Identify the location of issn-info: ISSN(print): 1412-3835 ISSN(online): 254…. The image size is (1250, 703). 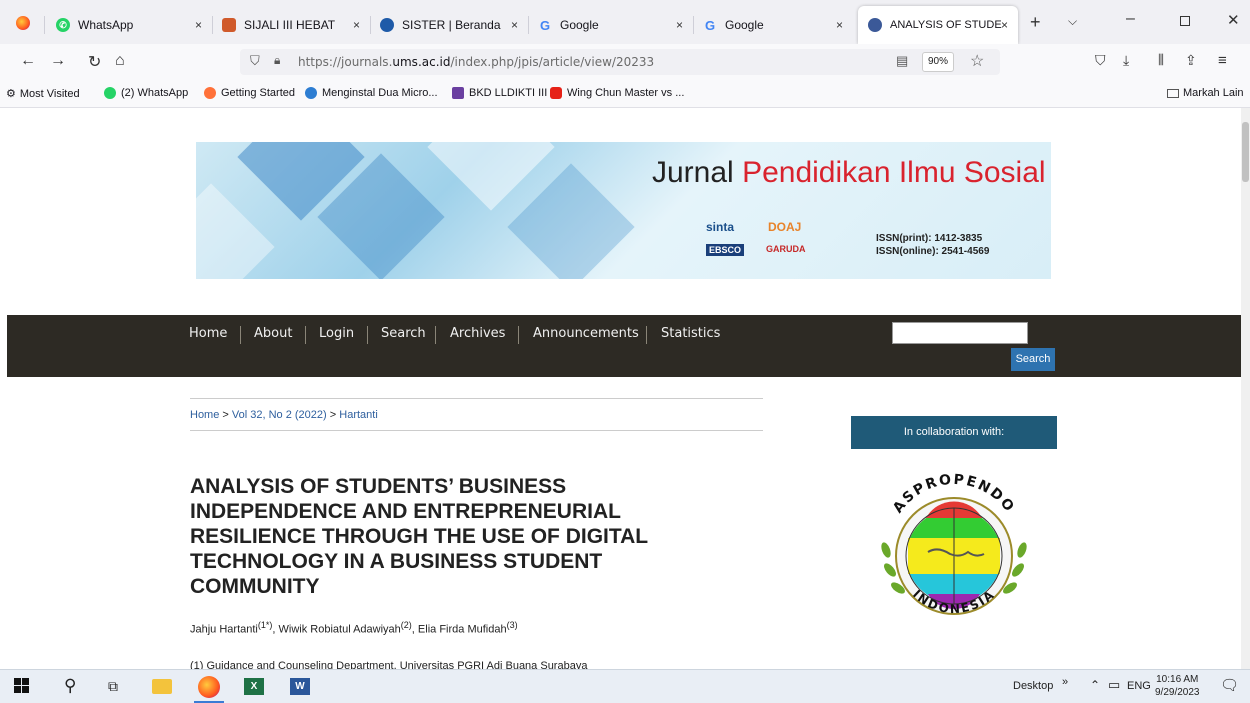
(932, 245).